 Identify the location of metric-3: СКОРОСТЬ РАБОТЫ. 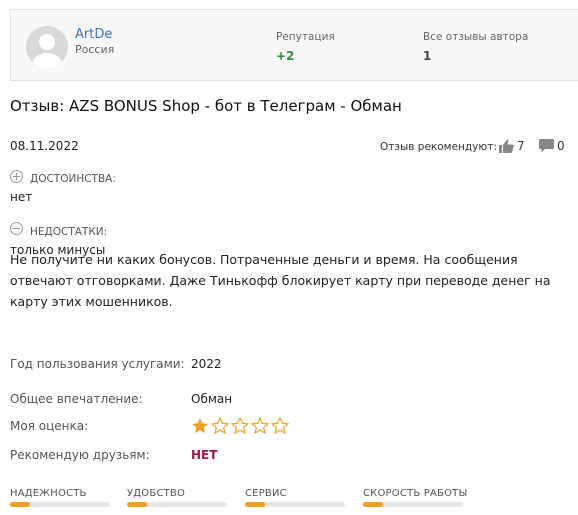
(415, 497).